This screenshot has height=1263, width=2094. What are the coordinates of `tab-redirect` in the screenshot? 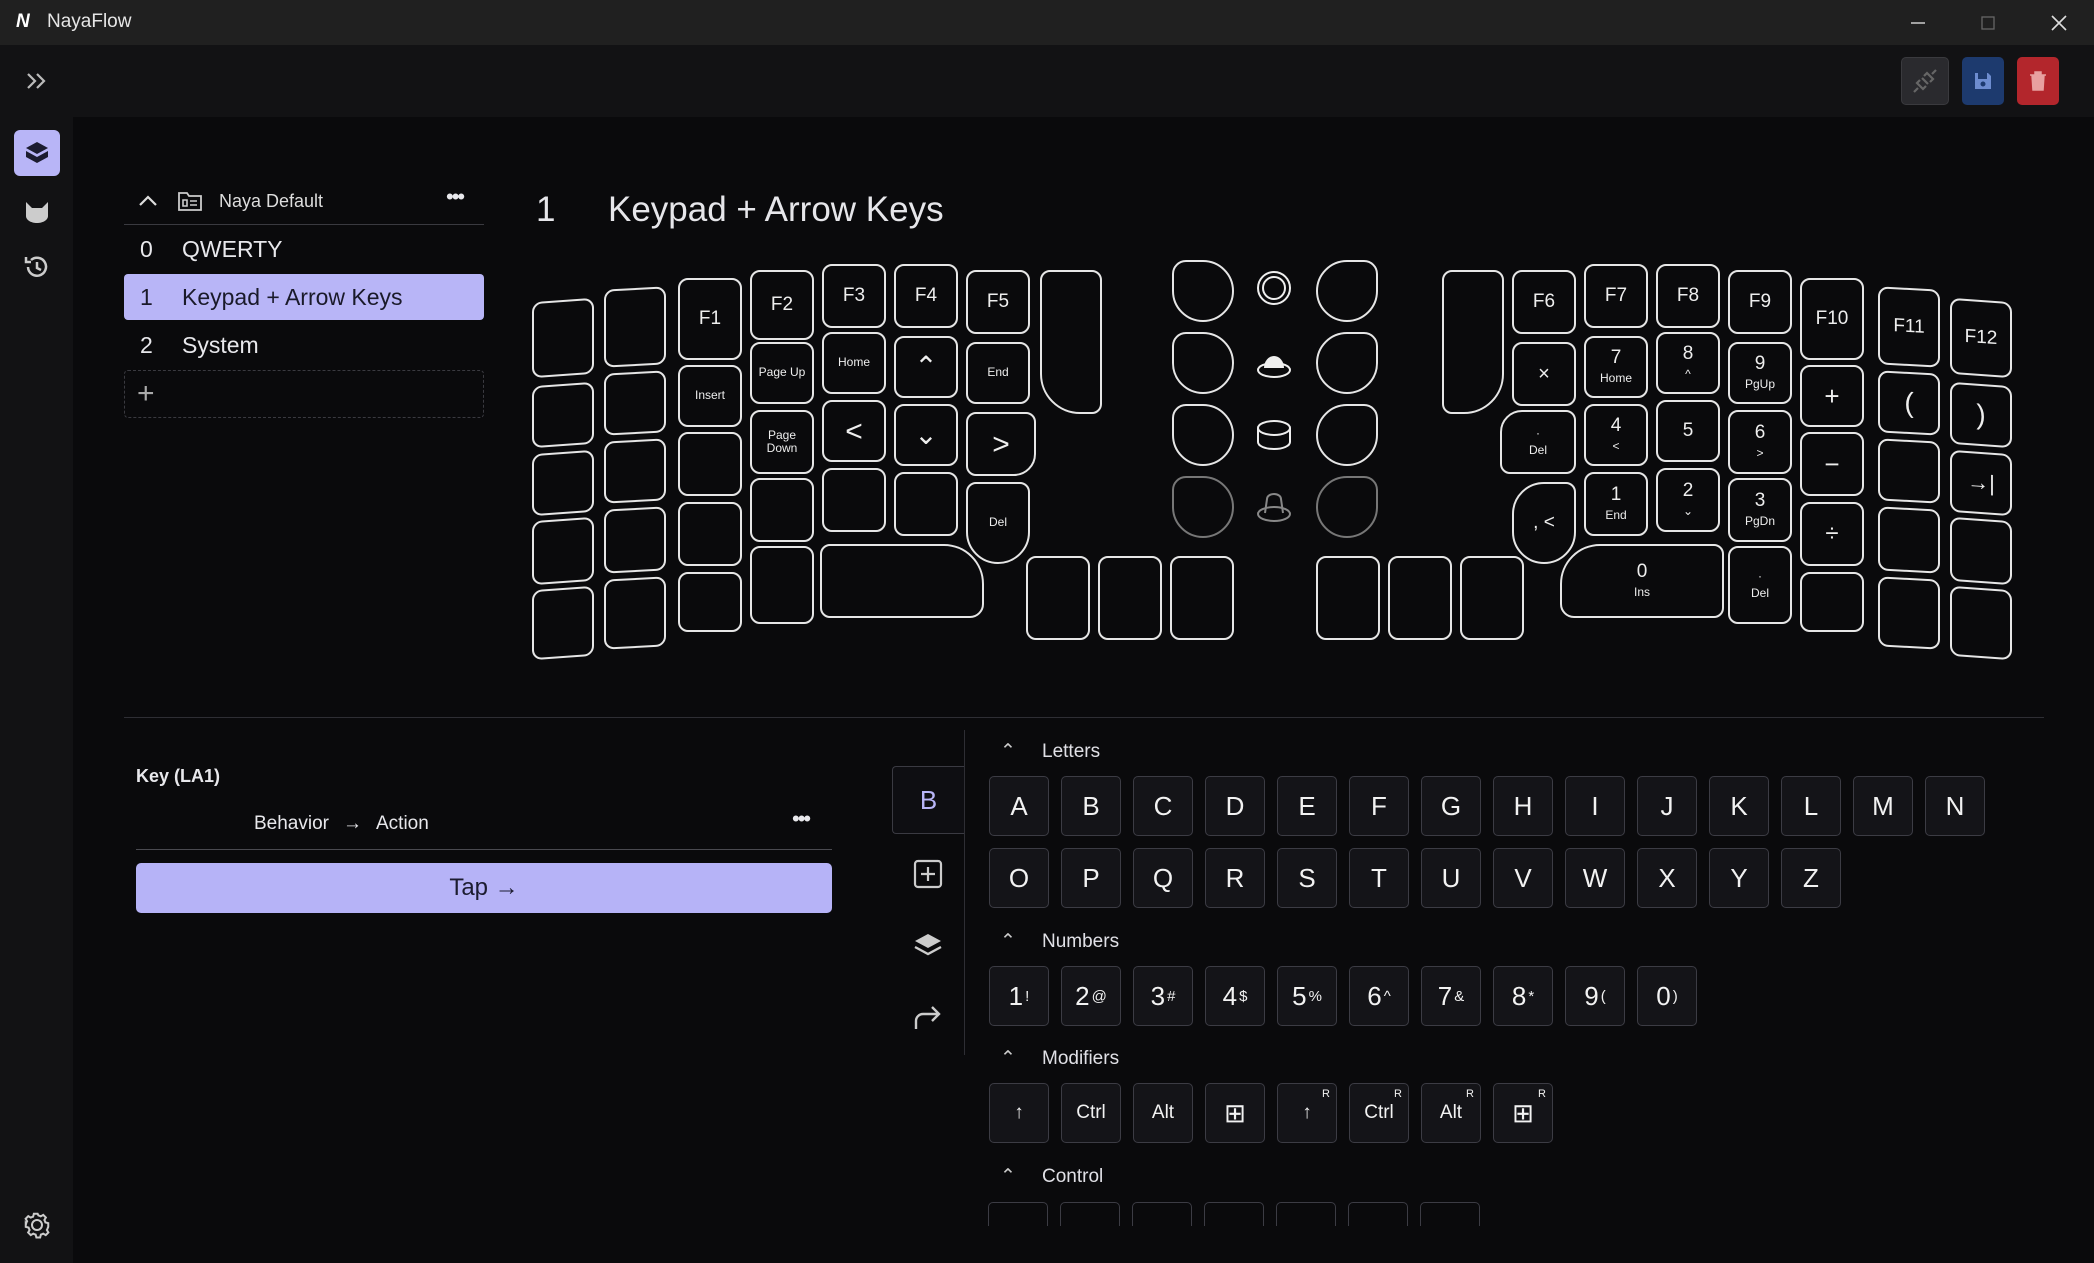 It's located at (928, 1018).